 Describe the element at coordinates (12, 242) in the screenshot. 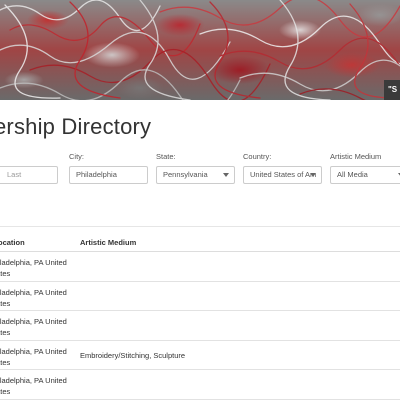

I see `header-location: ocation` at that location.